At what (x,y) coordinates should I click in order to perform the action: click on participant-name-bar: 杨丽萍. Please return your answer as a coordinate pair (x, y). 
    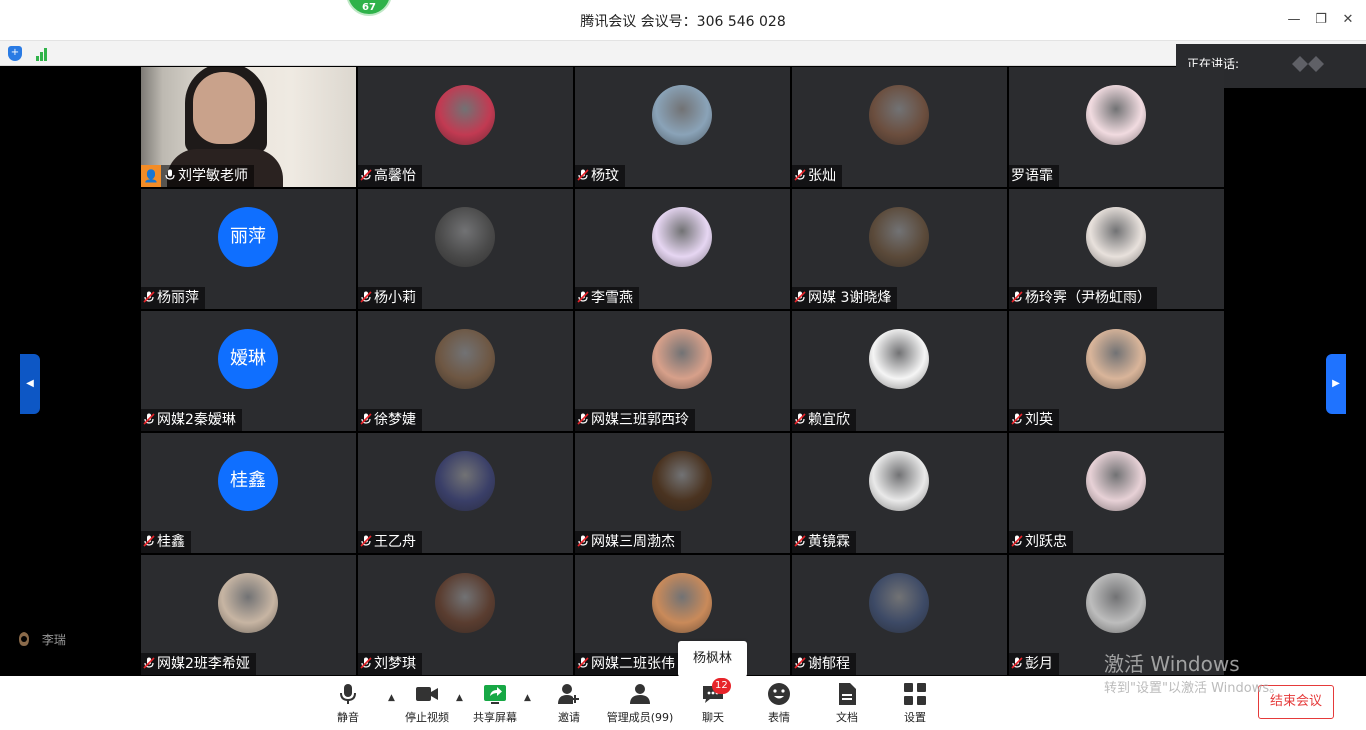
    Looking at the image, I should click on (173, 298).